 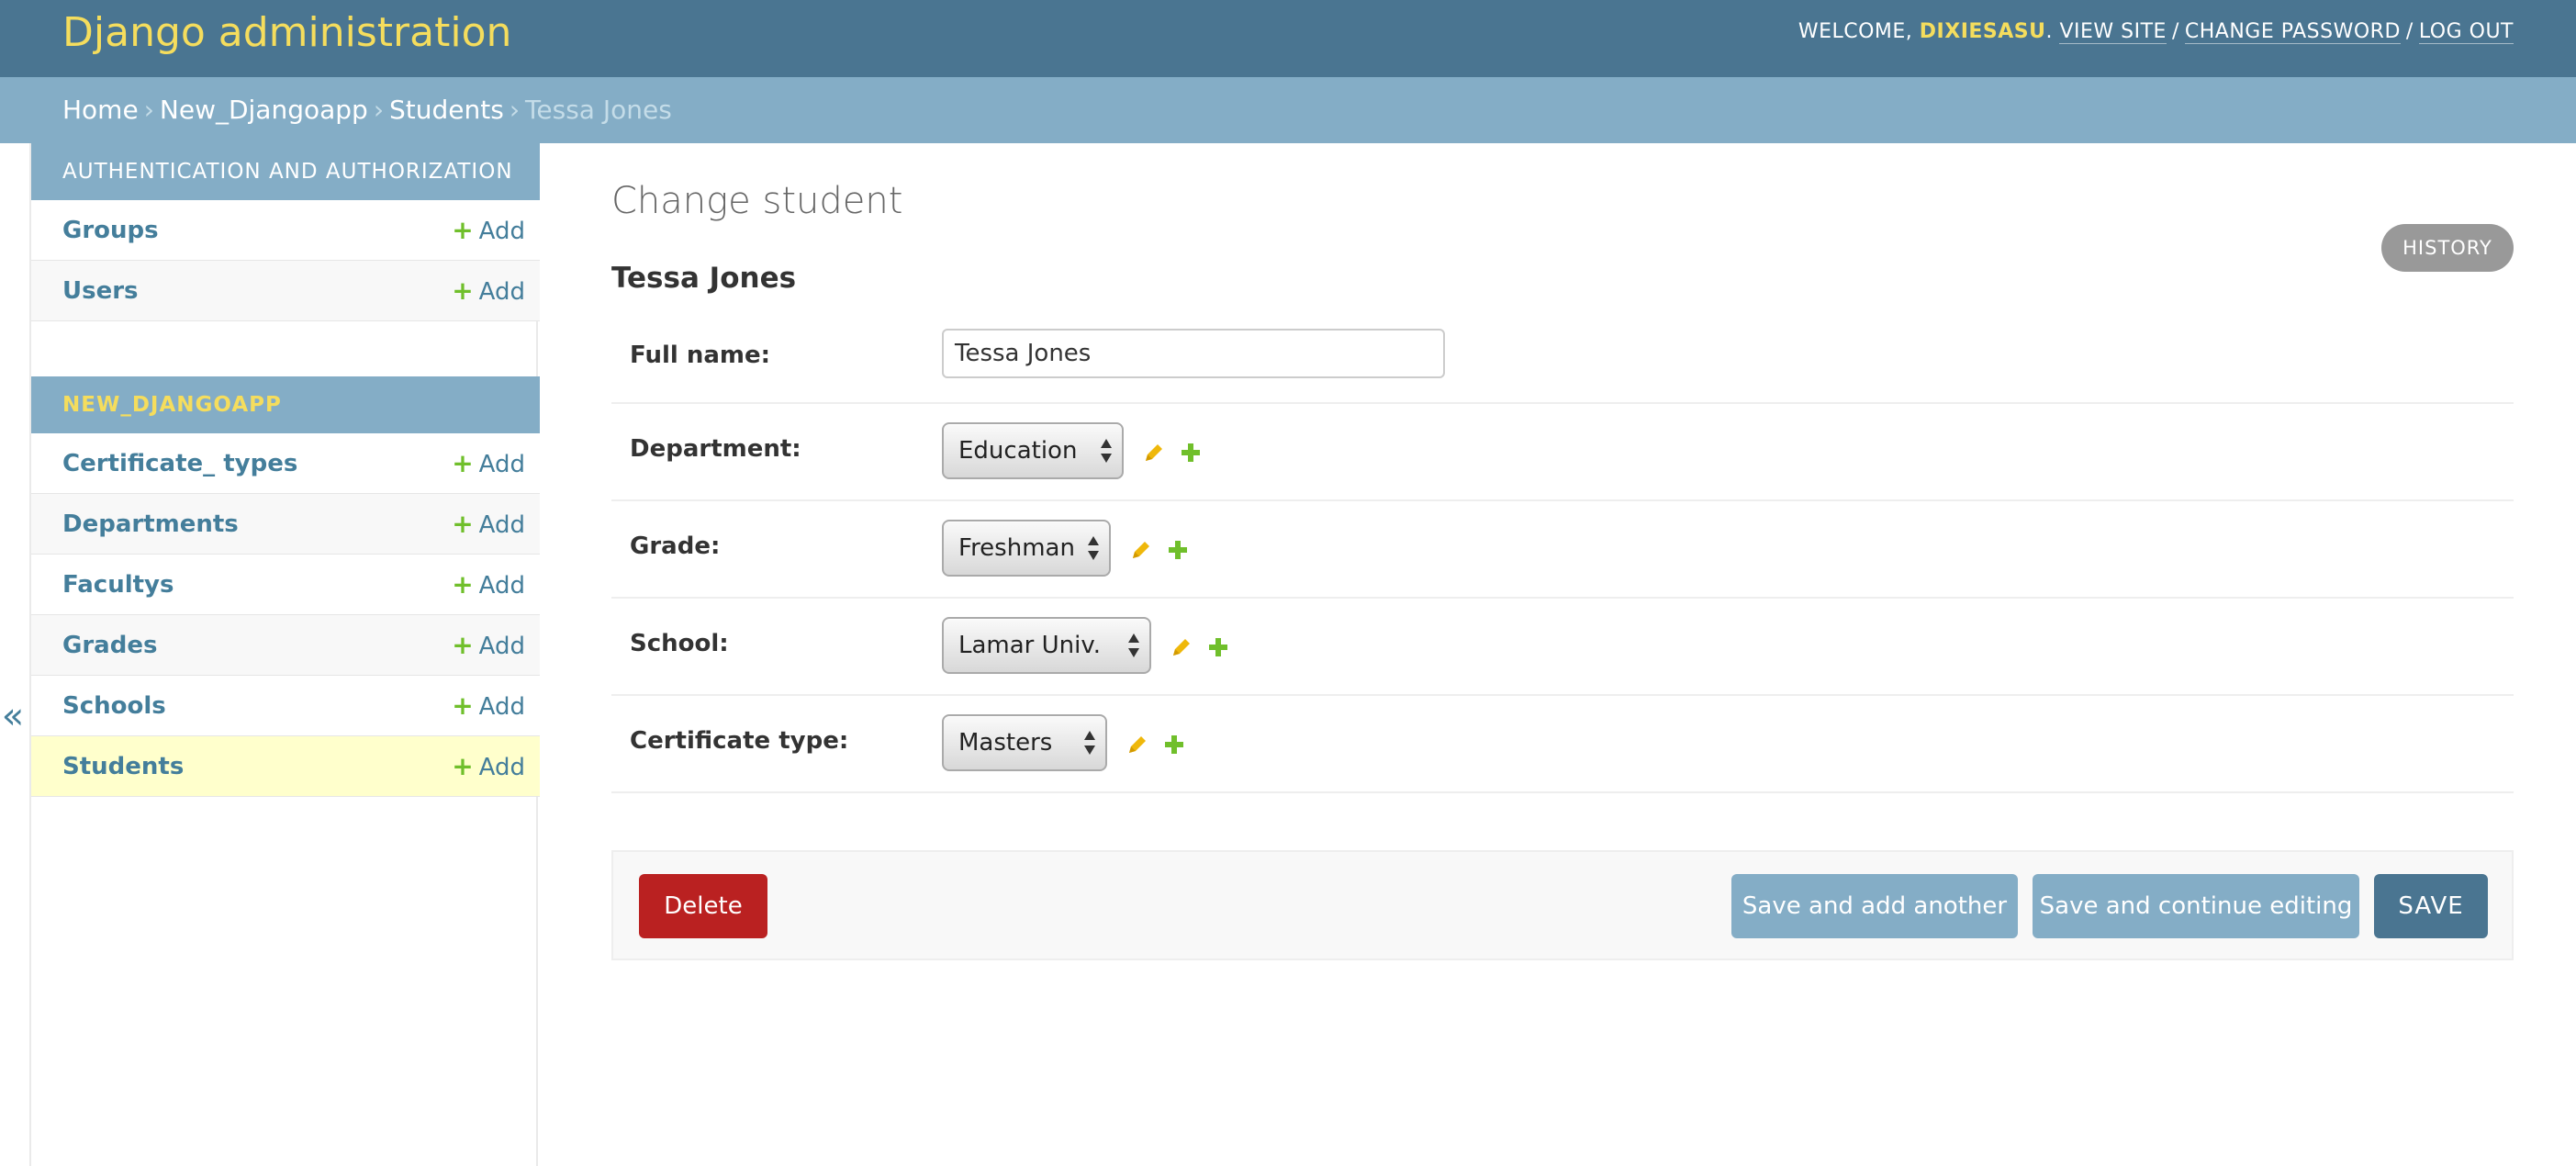 What do you see at coordinates (739, 741) in the screenshot?
I see `certificate-type-label: Certificate type:` at bounding box center [739, 741].